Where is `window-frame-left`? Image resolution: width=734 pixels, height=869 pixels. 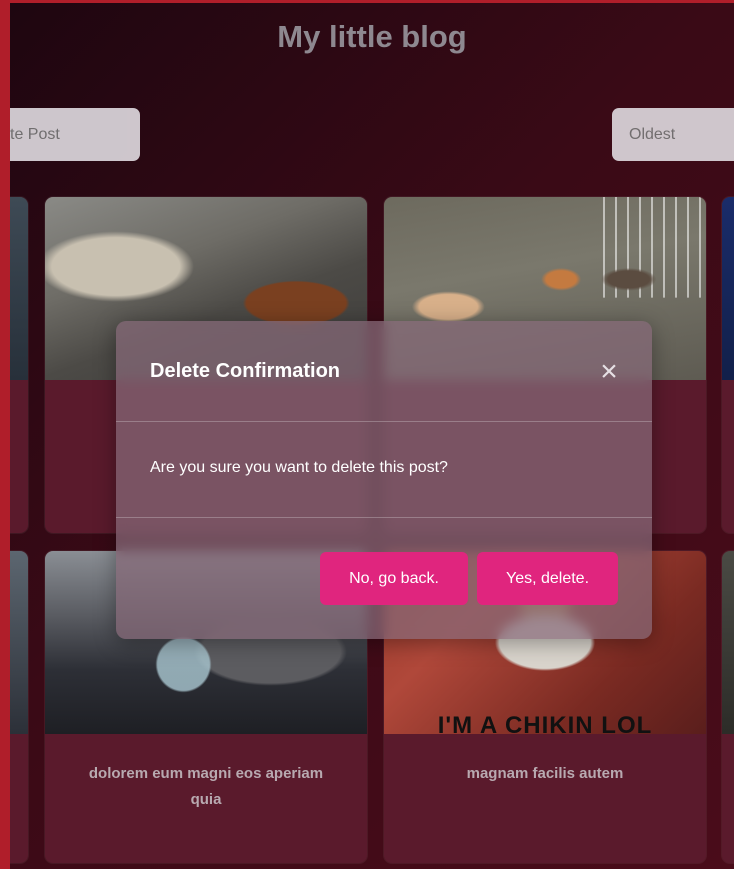 window-frame-left is located at coordinates (5, 434).